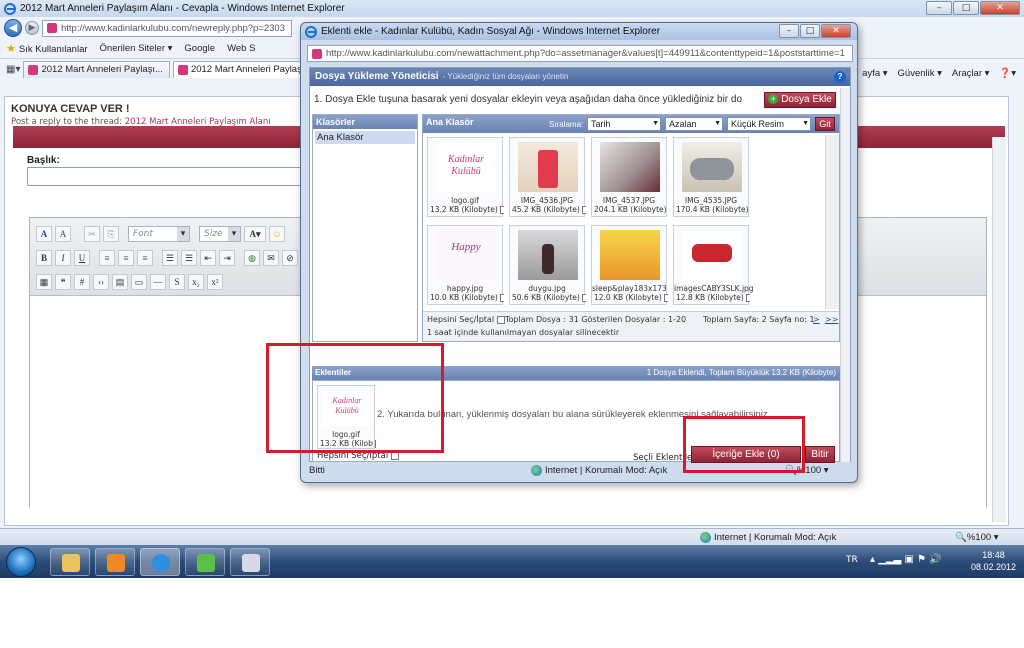 The image size is (1024, 648). I want to click on select-all-checkbox, so click(500, 319).